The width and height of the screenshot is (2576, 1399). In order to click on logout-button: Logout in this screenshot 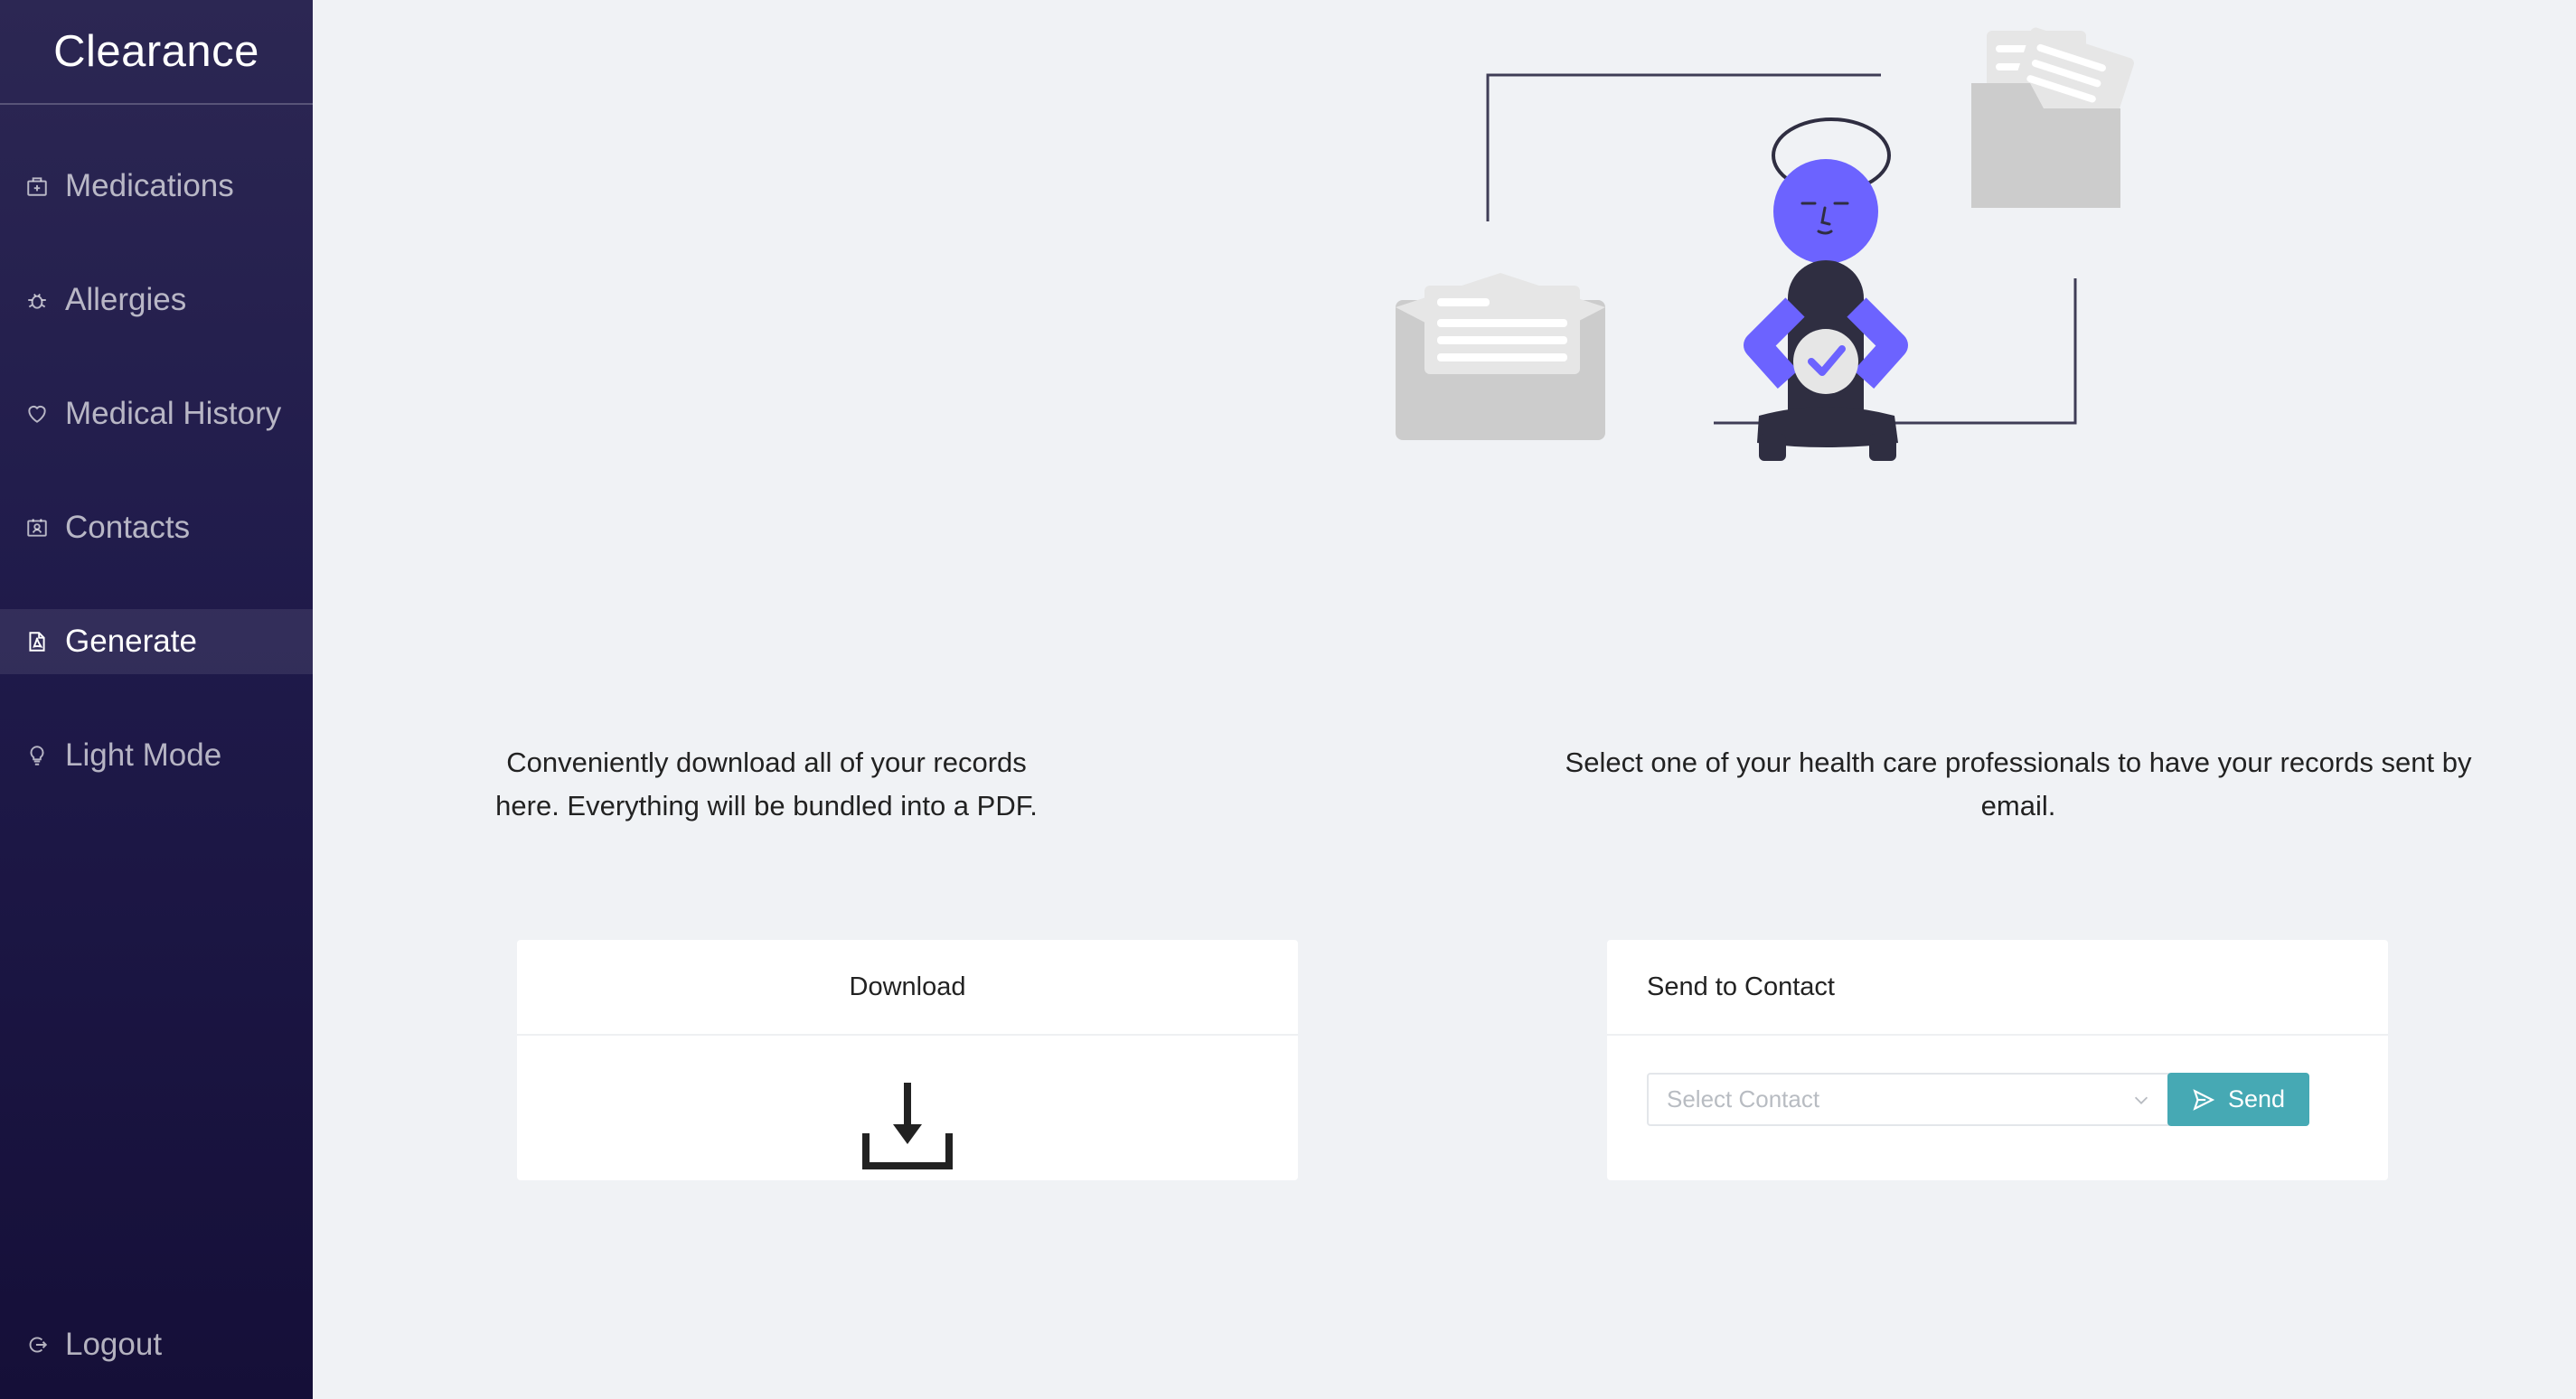, I will do `click(157, 1344)`.